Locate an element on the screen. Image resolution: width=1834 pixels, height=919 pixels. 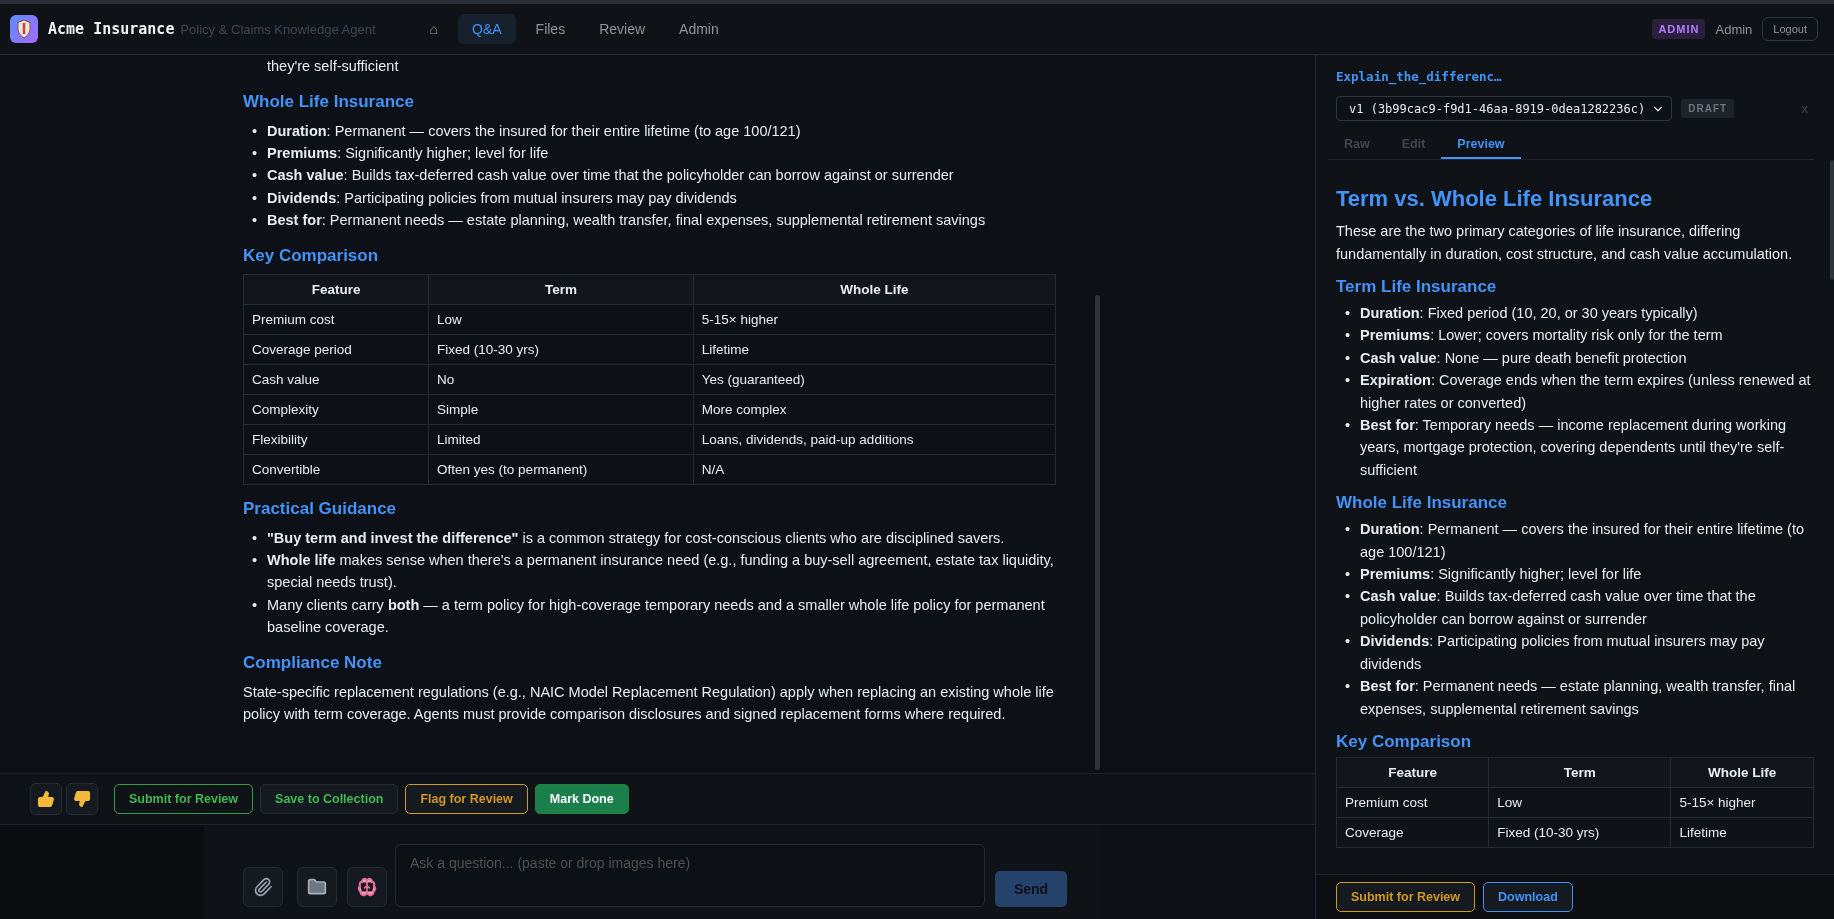
section-heading: Term Life Insurance is located at coordinates (1417, 287).